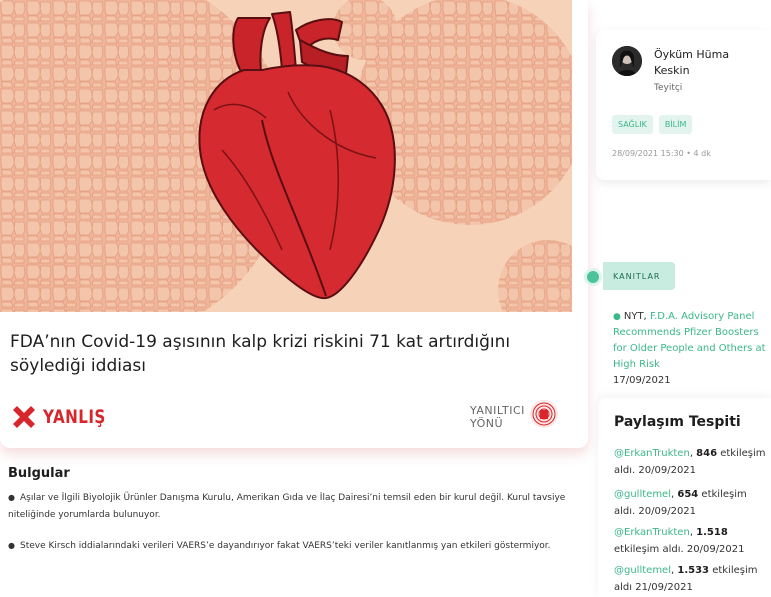 Image resolution: width=771 pixels, height=597 pixels. I want to click on fingerprint-icon, so click(544, 414).